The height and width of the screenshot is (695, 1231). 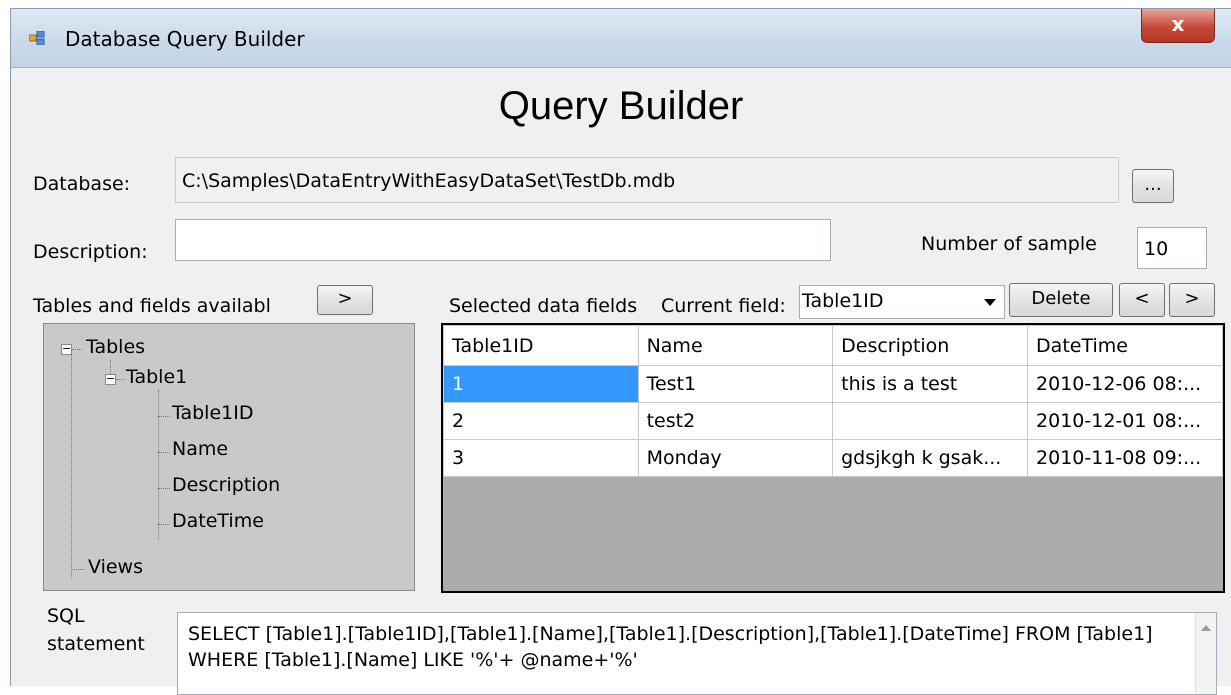 I want to click on tree-node-views: Views, so click(x=115, y=567).